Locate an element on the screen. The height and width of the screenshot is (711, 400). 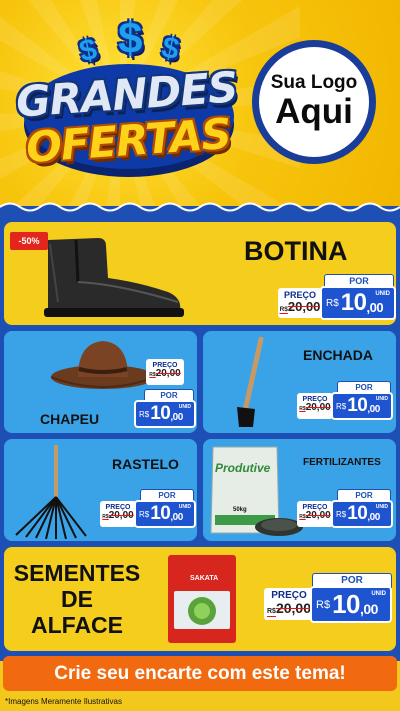
product-card-enchada: ENCHADA POR PREÇO R$20,00 R$ 10 ,00 UNID is located at coordinates (299, 382).